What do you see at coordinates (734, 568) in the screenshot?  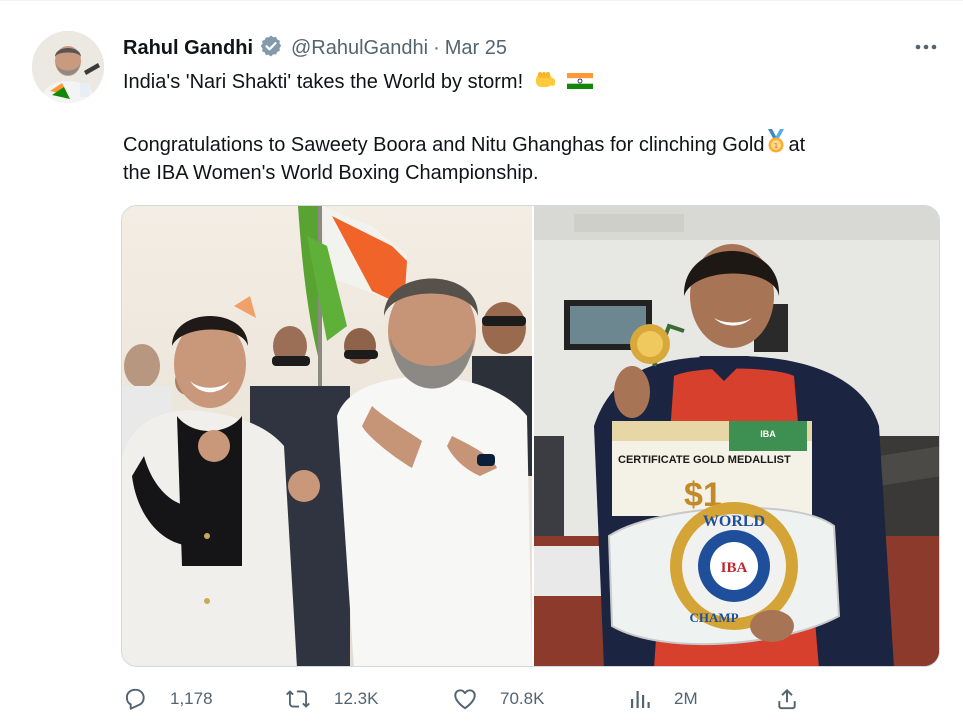 I see `belt-center-text: IBA` at bounding box center [734, 568].